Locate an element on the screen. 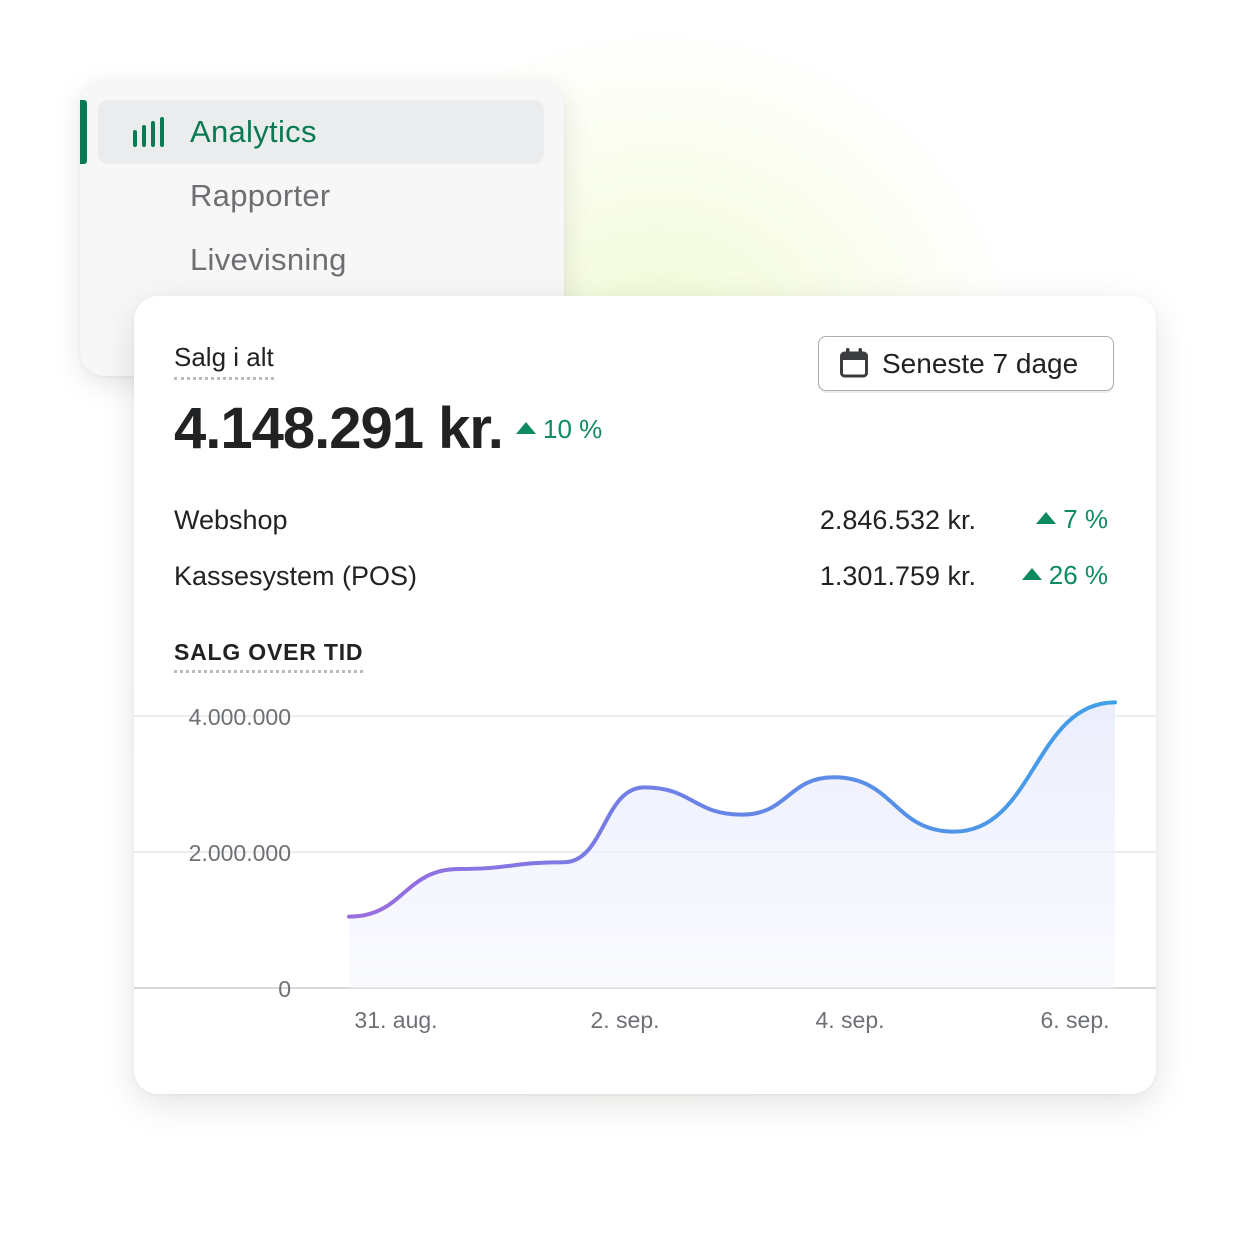 Image resolution: width=1236 pixels, height=1236 pixels. card-title: Salg i alt is located at coordinates (224, 360).